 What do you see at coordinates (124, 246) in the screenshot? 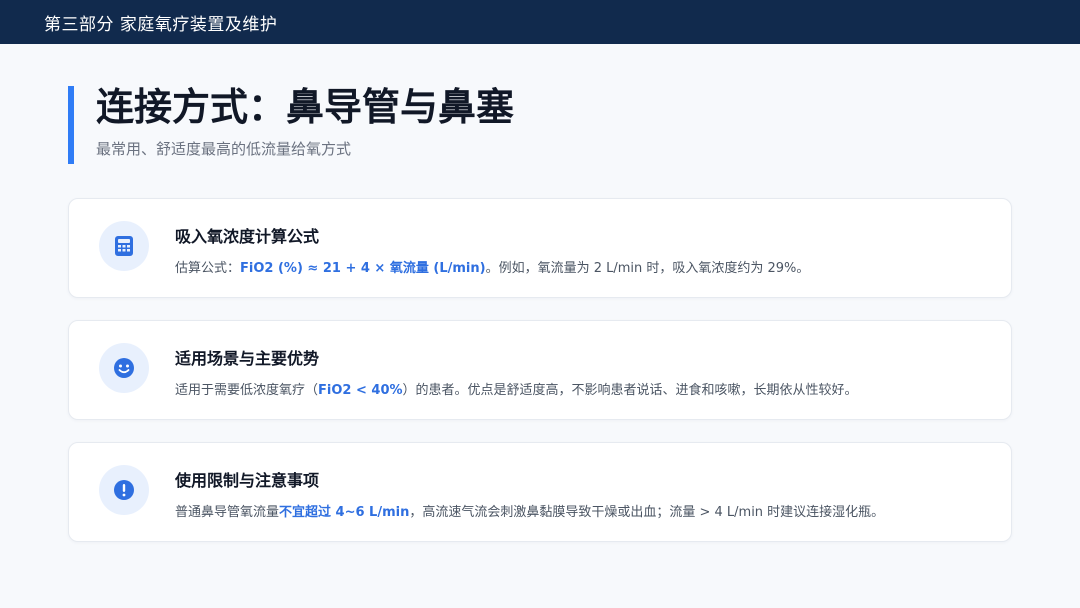
I see `calculator-icon` at bounding box center [124, 246].